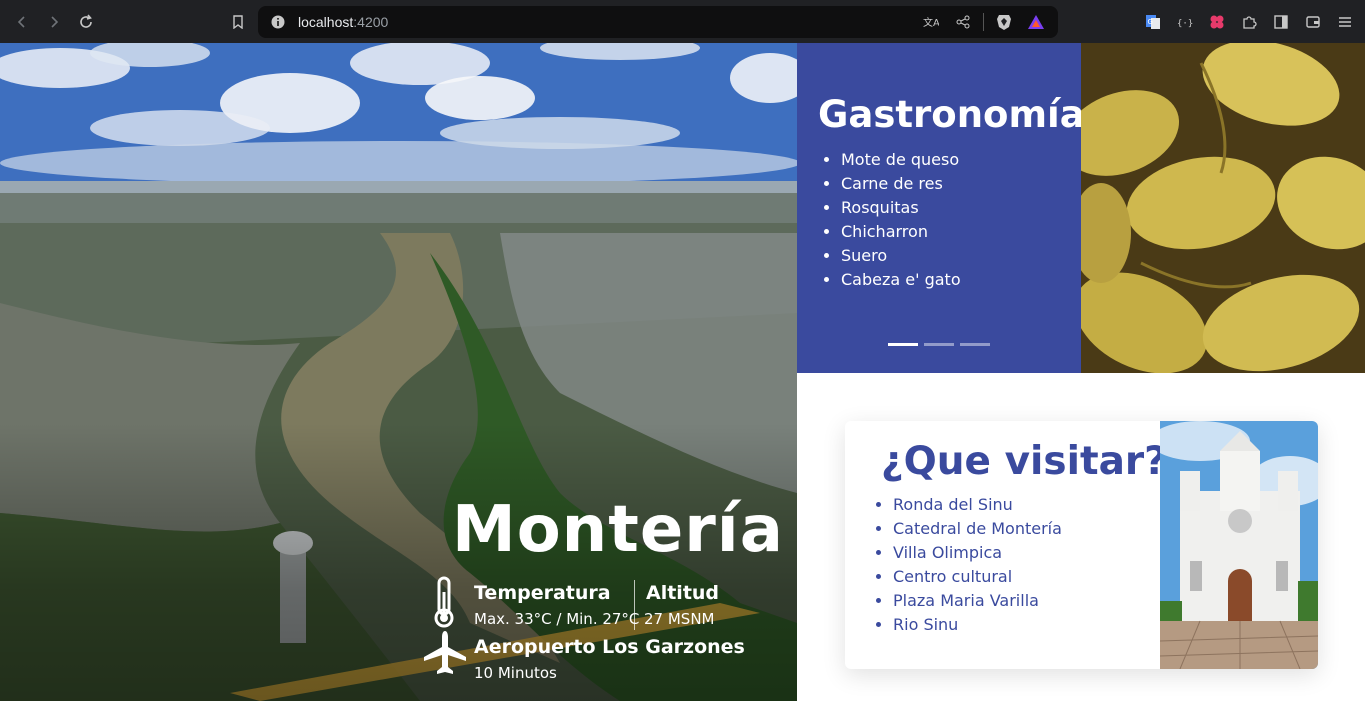  Describe the element at coordinates (1004, 22) in the screenshot. I see `brave-icon` at that location.